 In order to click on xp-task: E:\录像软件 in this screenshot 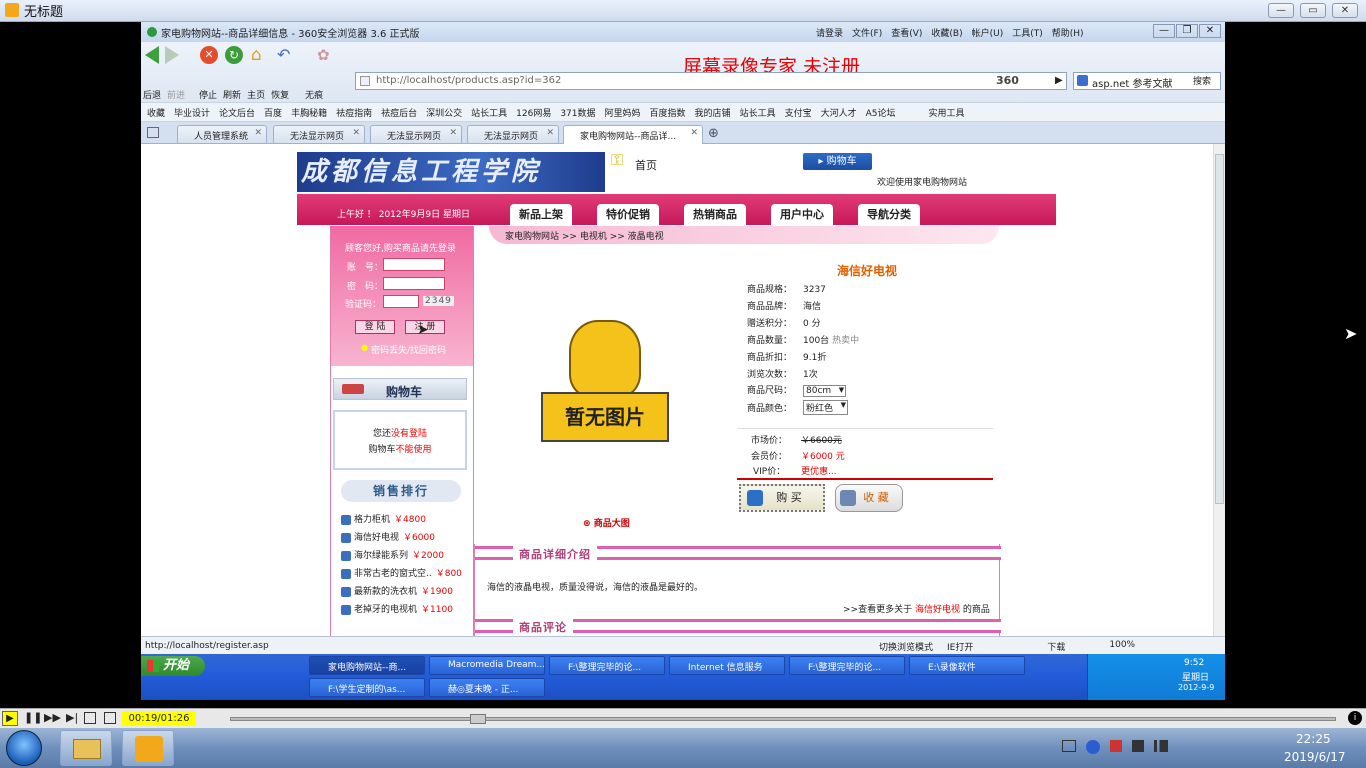, I will do `click(967, 665)`.